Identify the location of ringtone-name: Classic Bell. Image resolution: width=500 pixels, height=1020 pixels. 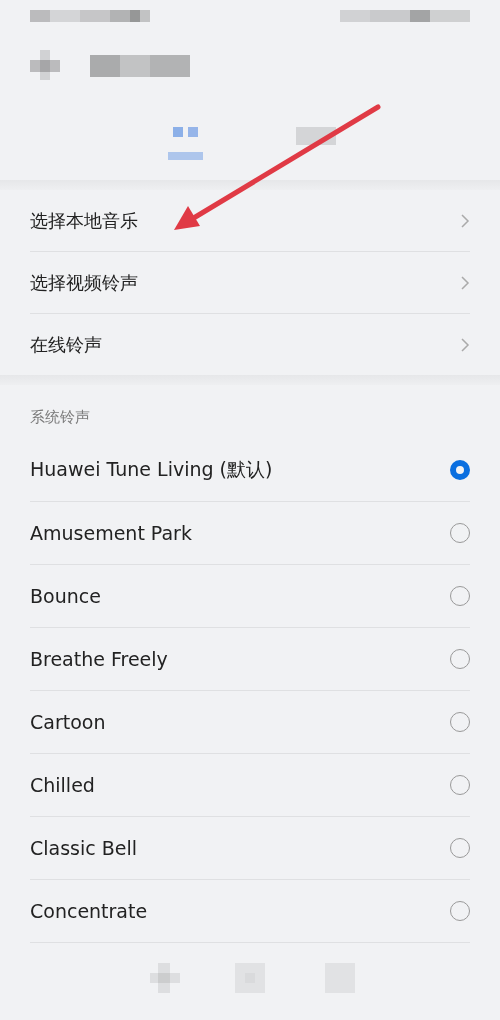
(84, 848).